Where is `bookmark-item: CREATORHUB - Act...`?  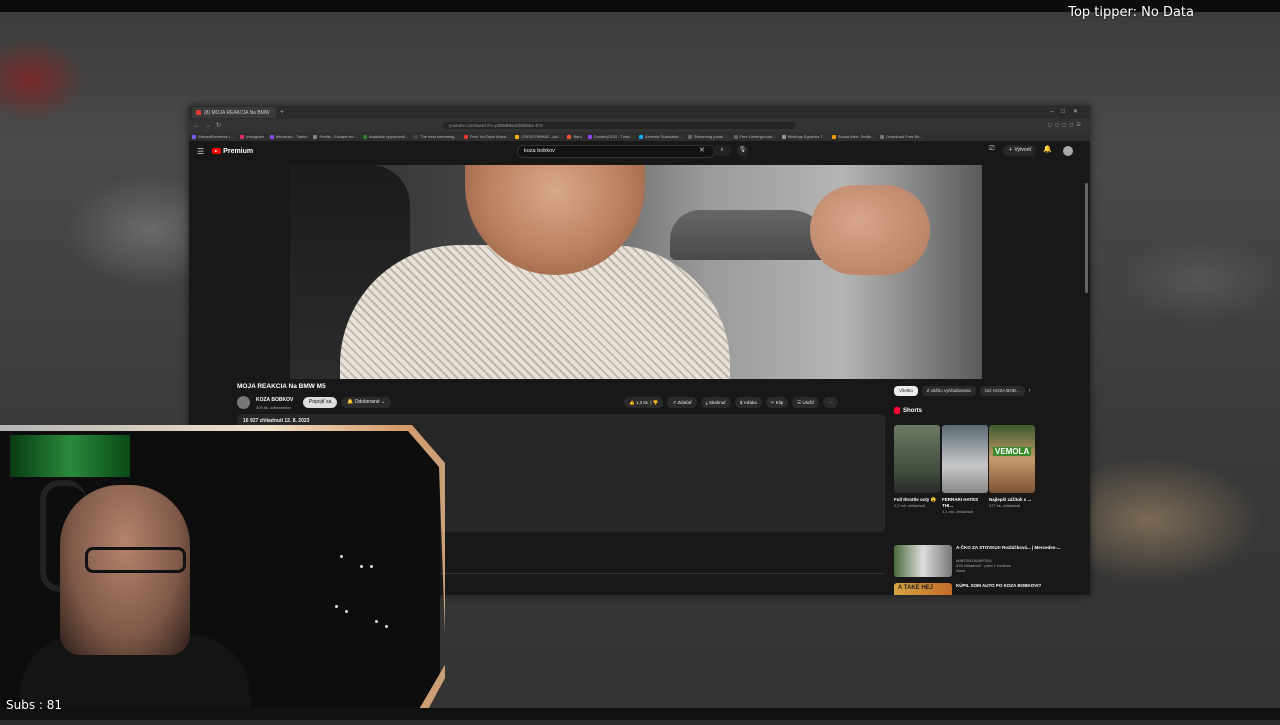
bookmark-item: CREATORHUB - Act... is located at coordinates (538, 136).